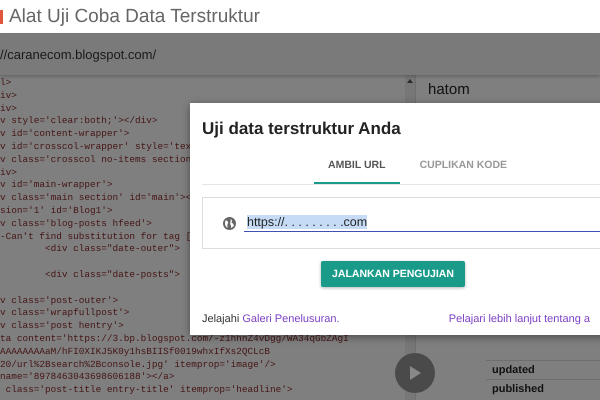 The height and width of the screenshot is (400, 600). What do you see at coordinates (96, 198) in the screenshot?
I see `code-line: v class='main section' id='main'><` at bounding box center [96, 198].